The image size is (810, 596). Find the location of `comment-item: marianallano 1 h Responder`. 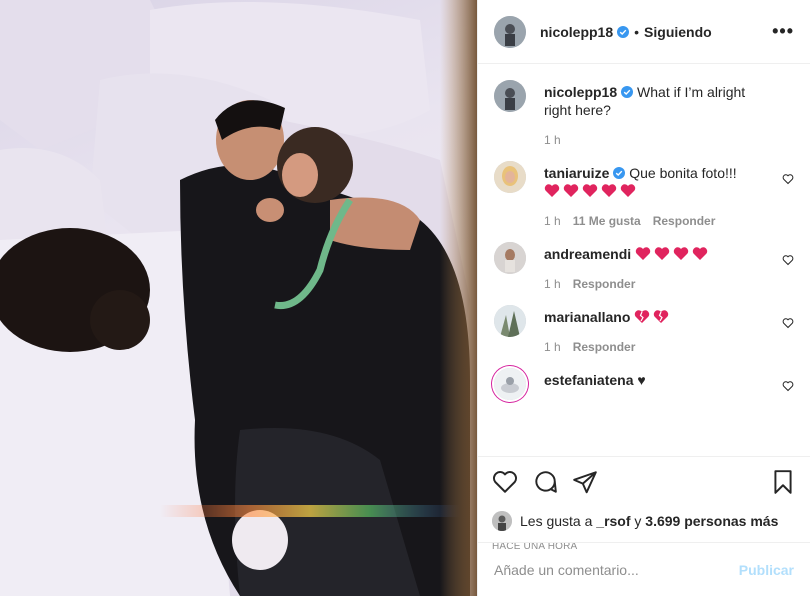

comment-item: marianallano 1 h Responder is located at coordinates (644, 329).